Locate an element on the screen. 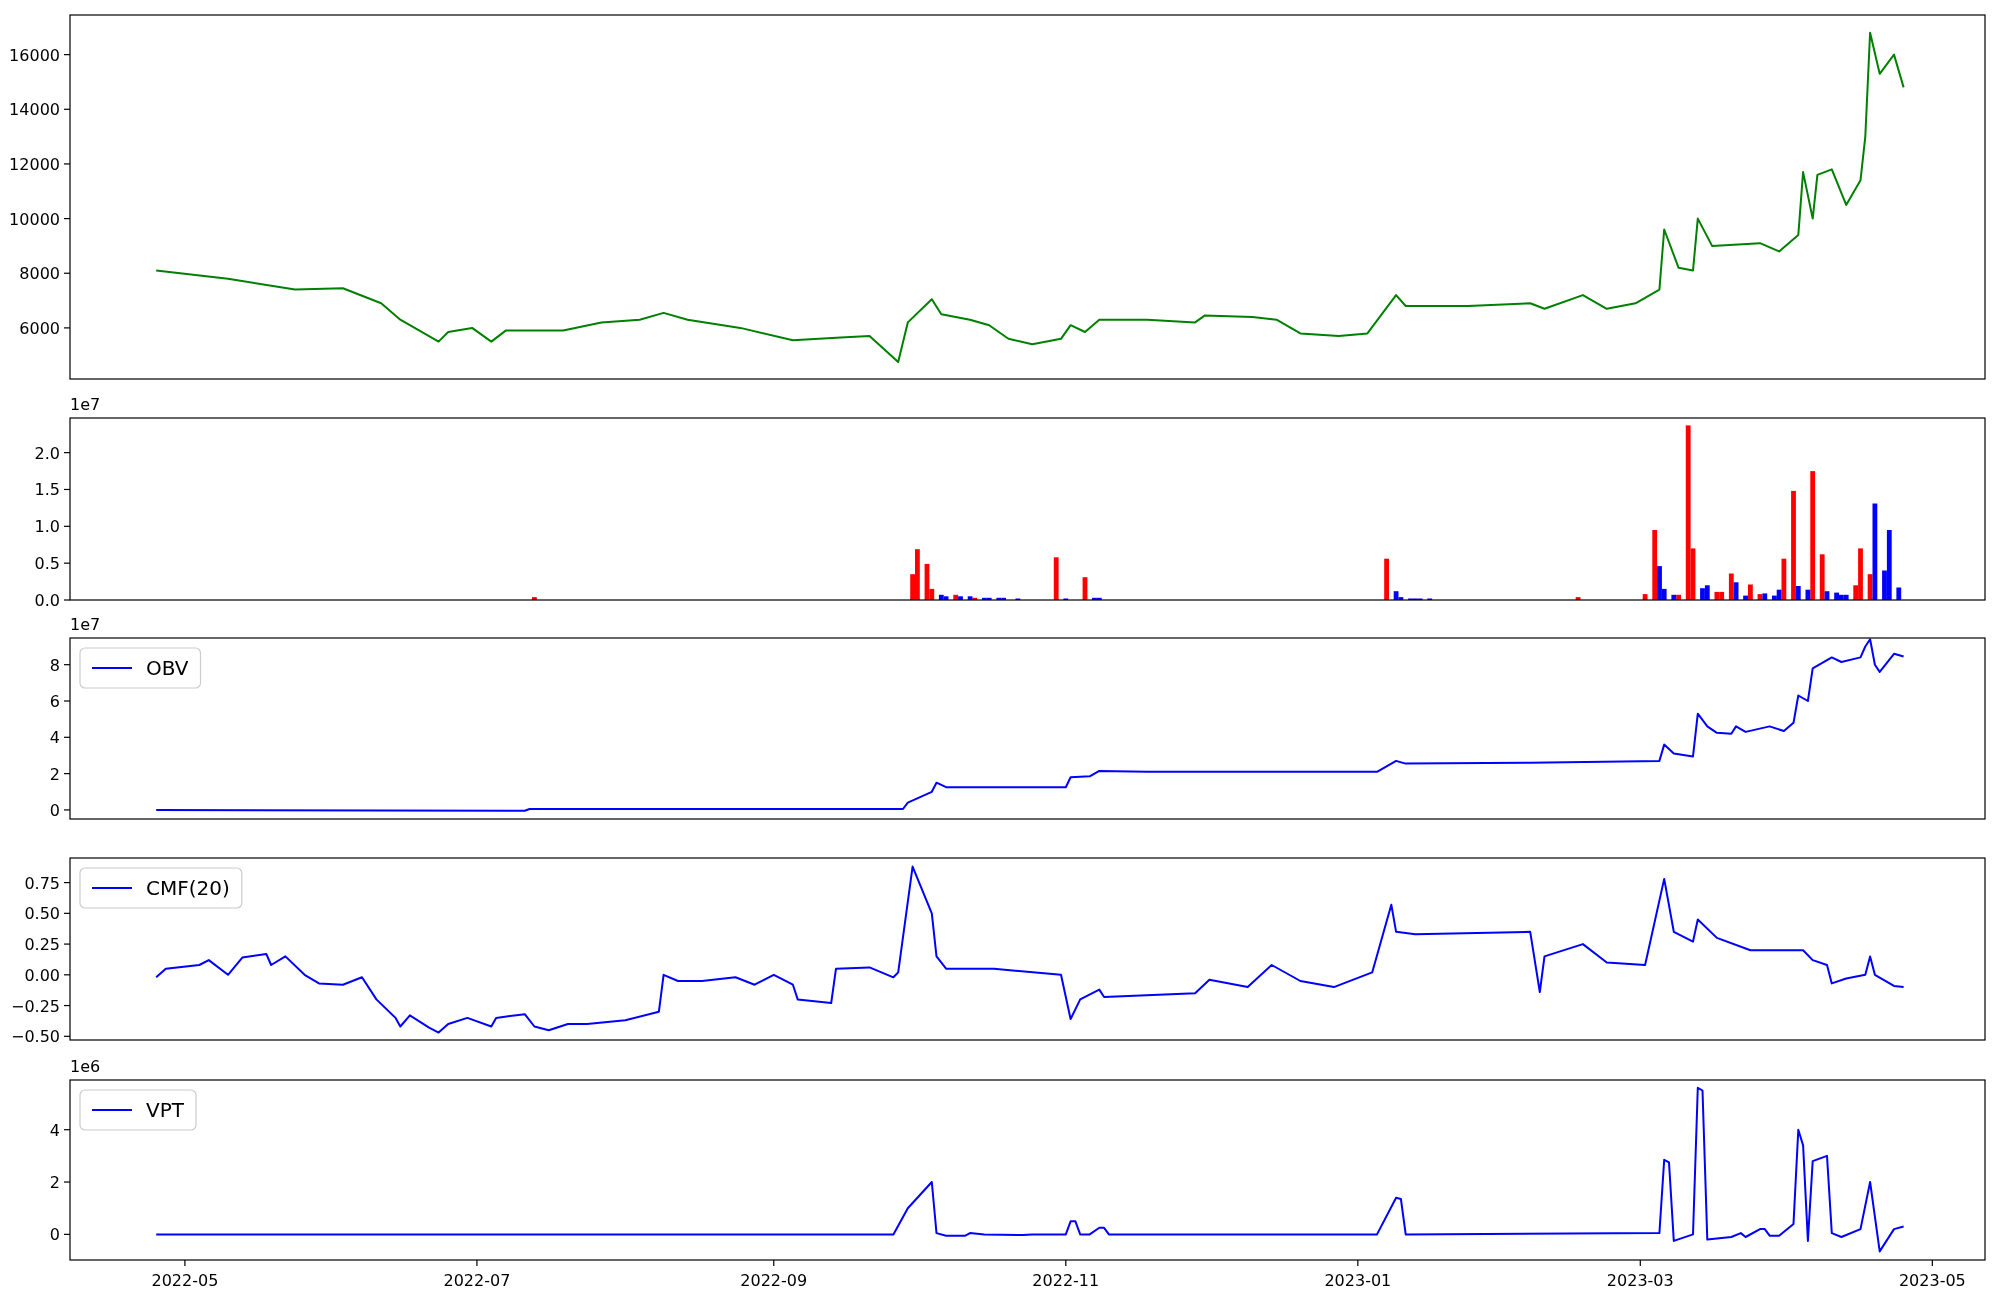 Image resolution: width=2000 pixels, height=1300 pixels. tick-label: 0.5 is located at coordinates (47, 564).